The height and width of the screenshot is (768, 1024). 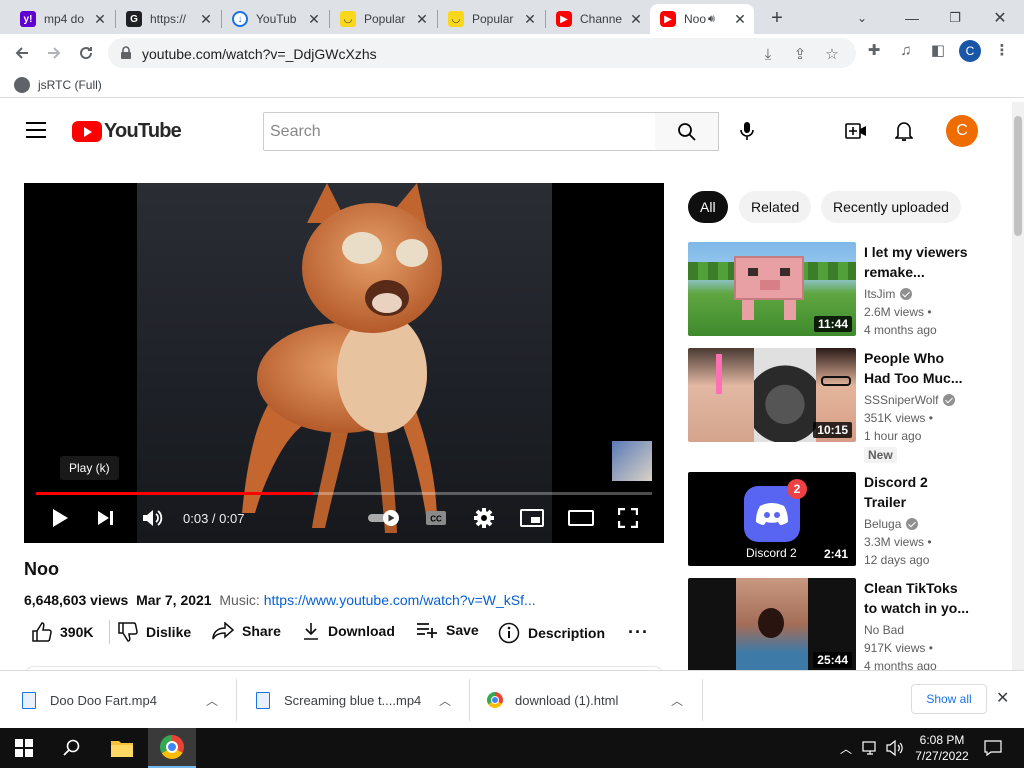 I want to click on browser-tab: y! mp4 do ✕, so click(x=62, y=19).